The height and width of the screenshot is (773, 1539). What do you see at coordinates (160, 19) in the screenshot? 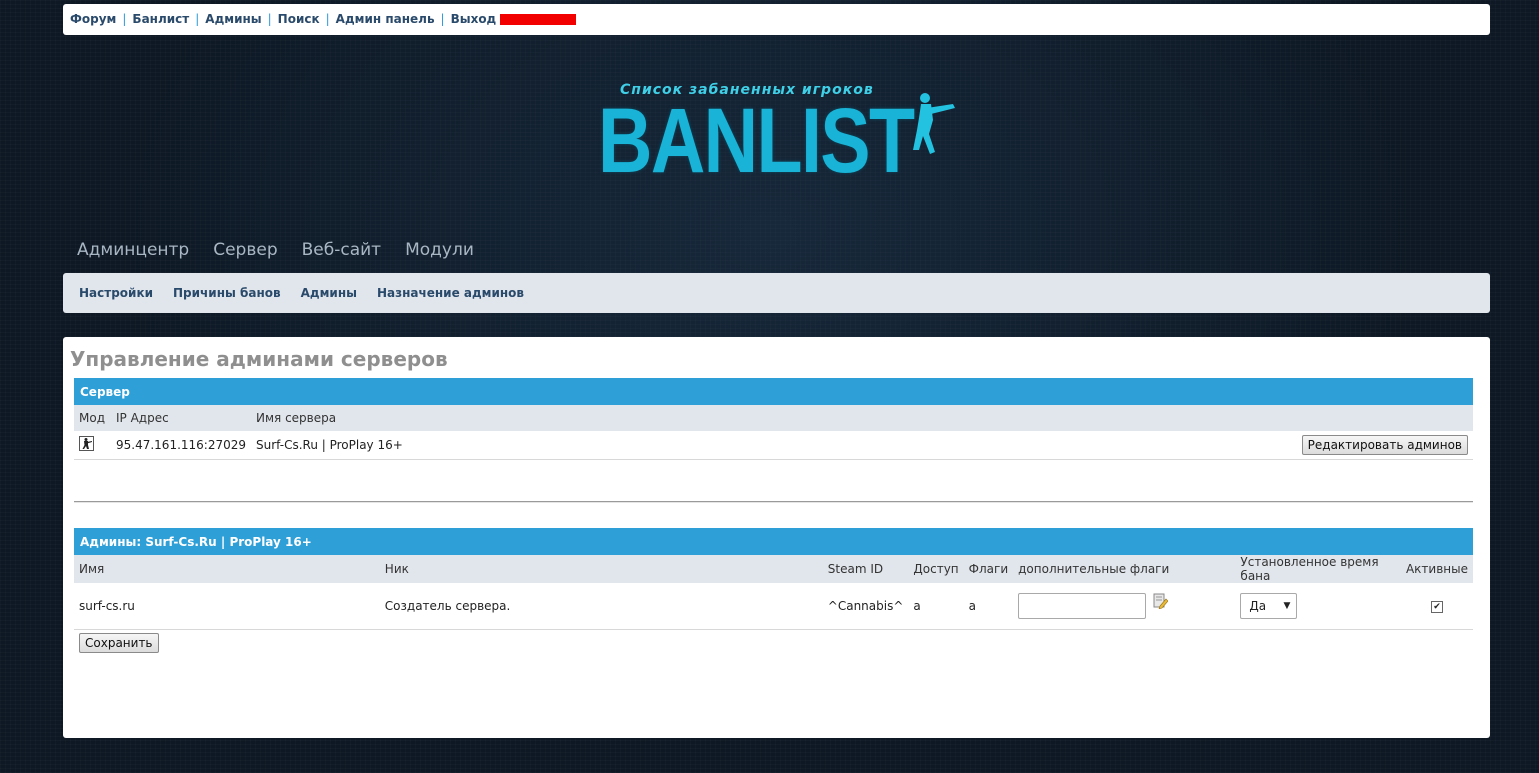
I see `nav-link-banlist: Банлист` at bounding box center [160, 19].